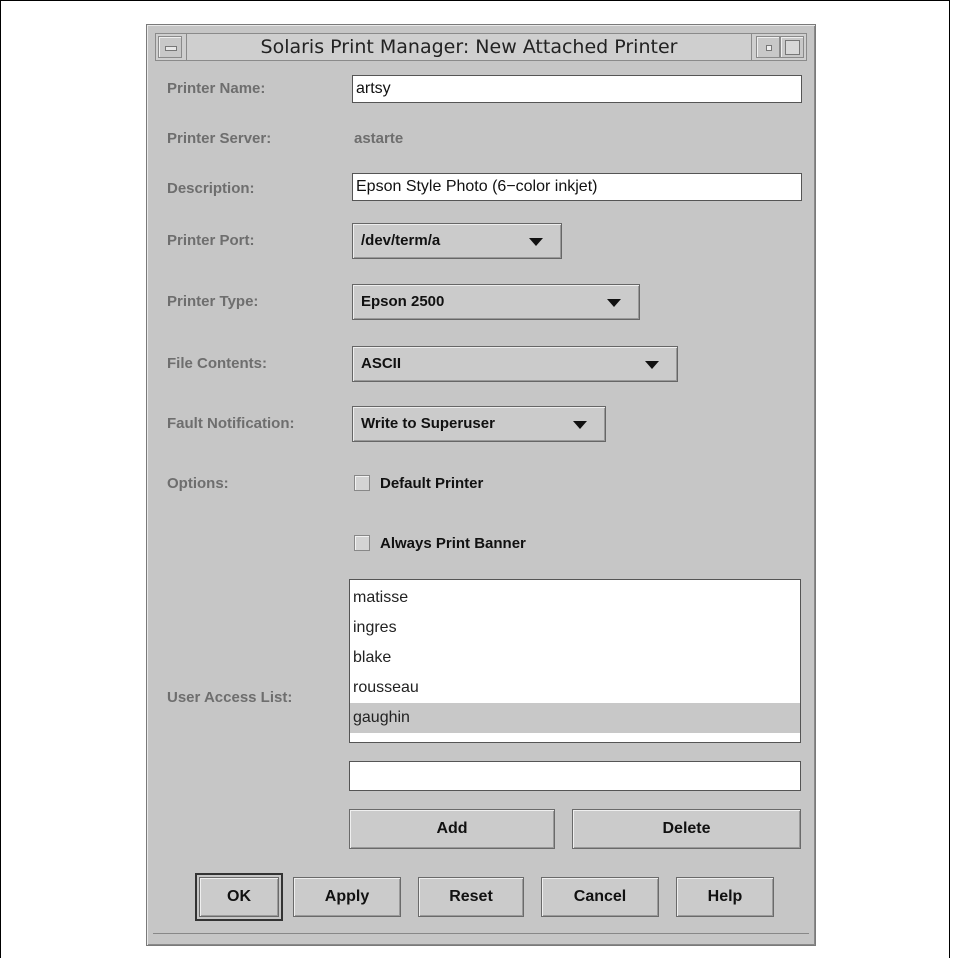 Image resolution: width=958 pixels, height=958 pixels. I want to click on help-button: Help, so click(725, 897).